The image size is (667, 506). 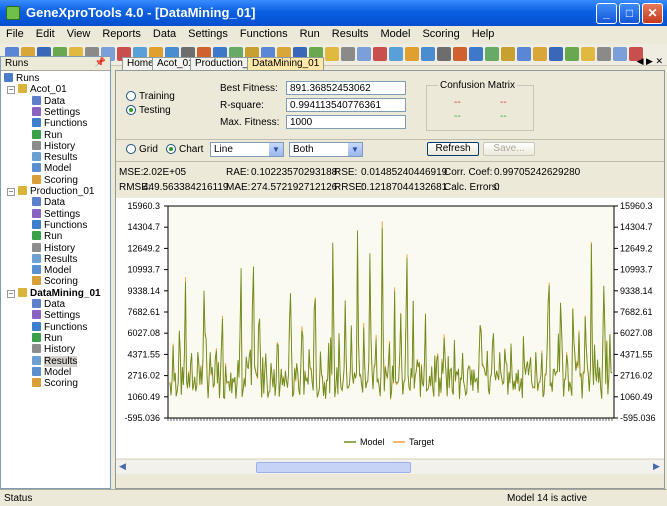 I want to click on pin-icon: 📌, so click(x=100, y=62).